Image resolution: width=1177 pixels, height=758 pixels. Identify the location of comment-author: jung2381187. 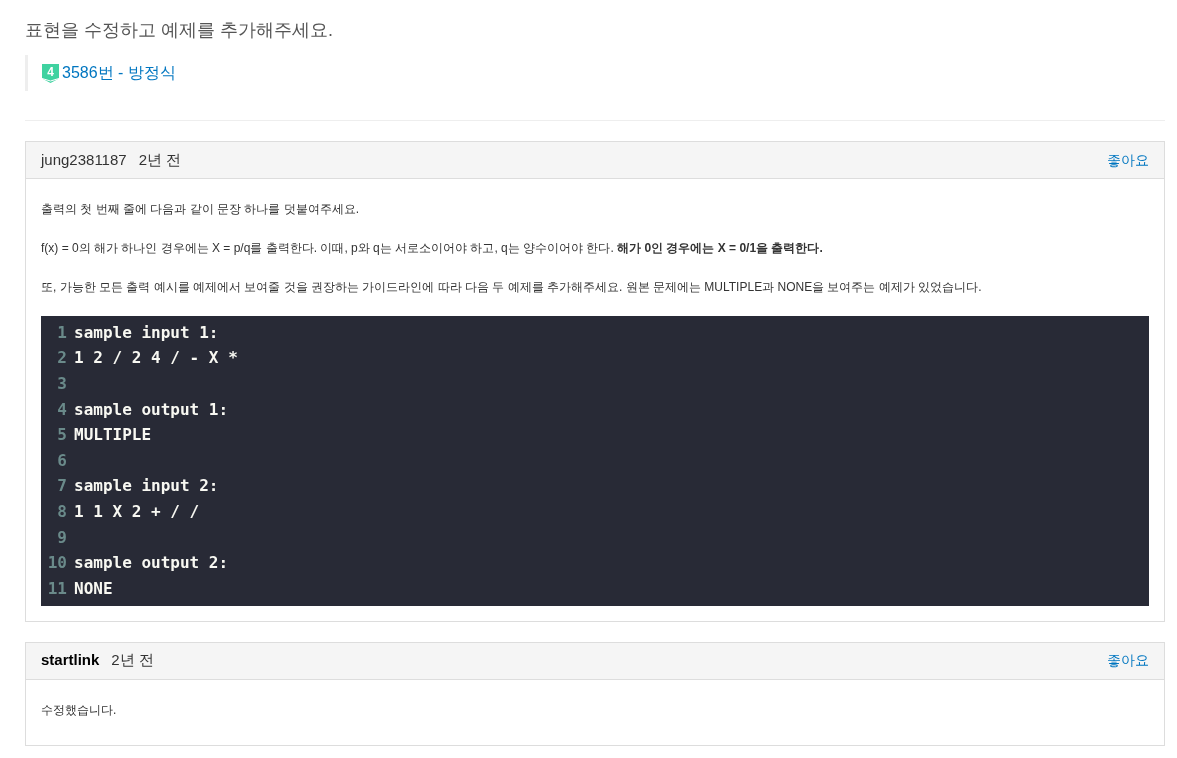
(84, 159).